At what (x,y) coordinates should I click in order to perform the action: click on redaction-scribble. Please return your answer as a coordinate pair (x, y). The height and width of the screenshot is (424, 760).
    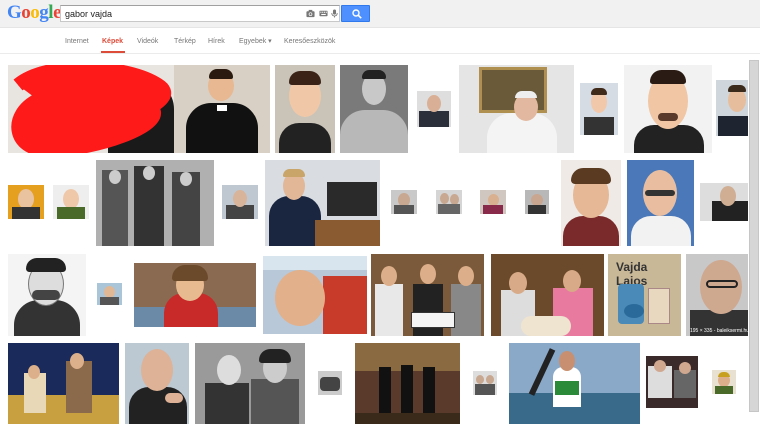
    Looking at the image, I should click on (91, 109).